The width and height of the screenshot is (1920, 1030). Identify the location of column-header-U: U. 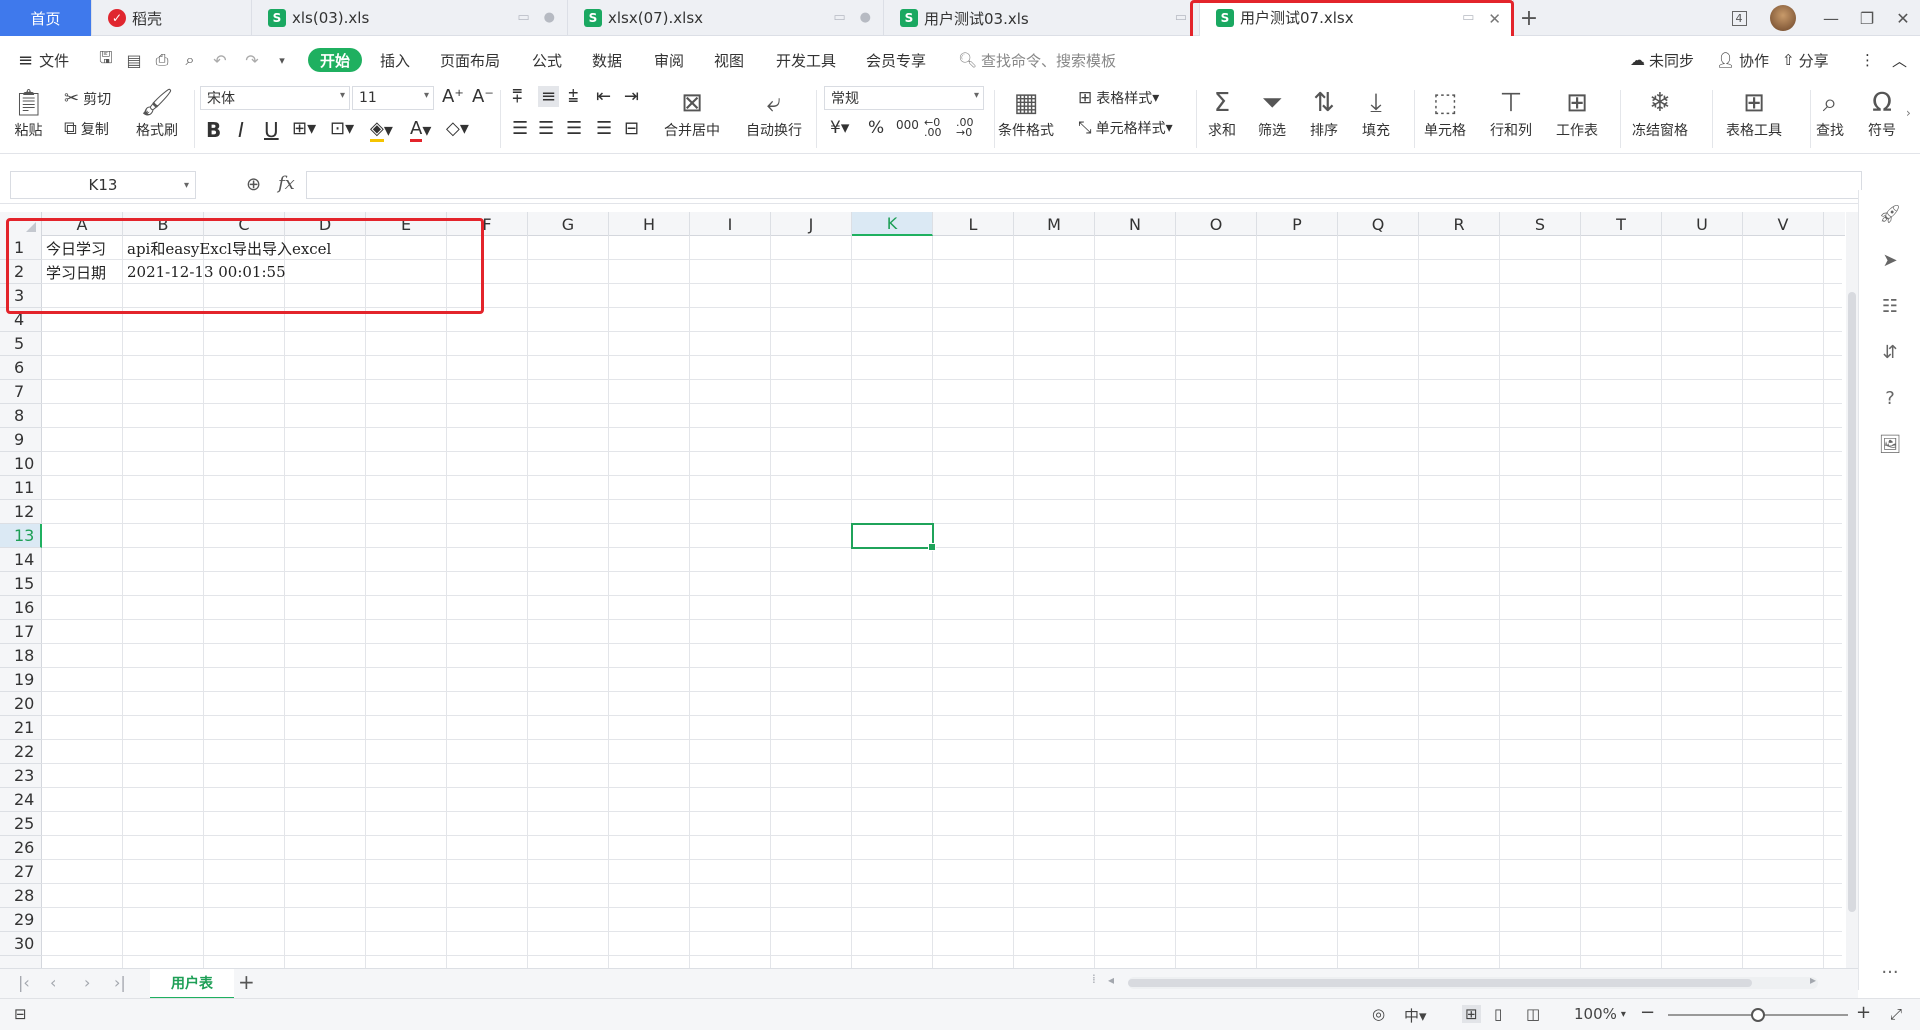
(1702, 224).